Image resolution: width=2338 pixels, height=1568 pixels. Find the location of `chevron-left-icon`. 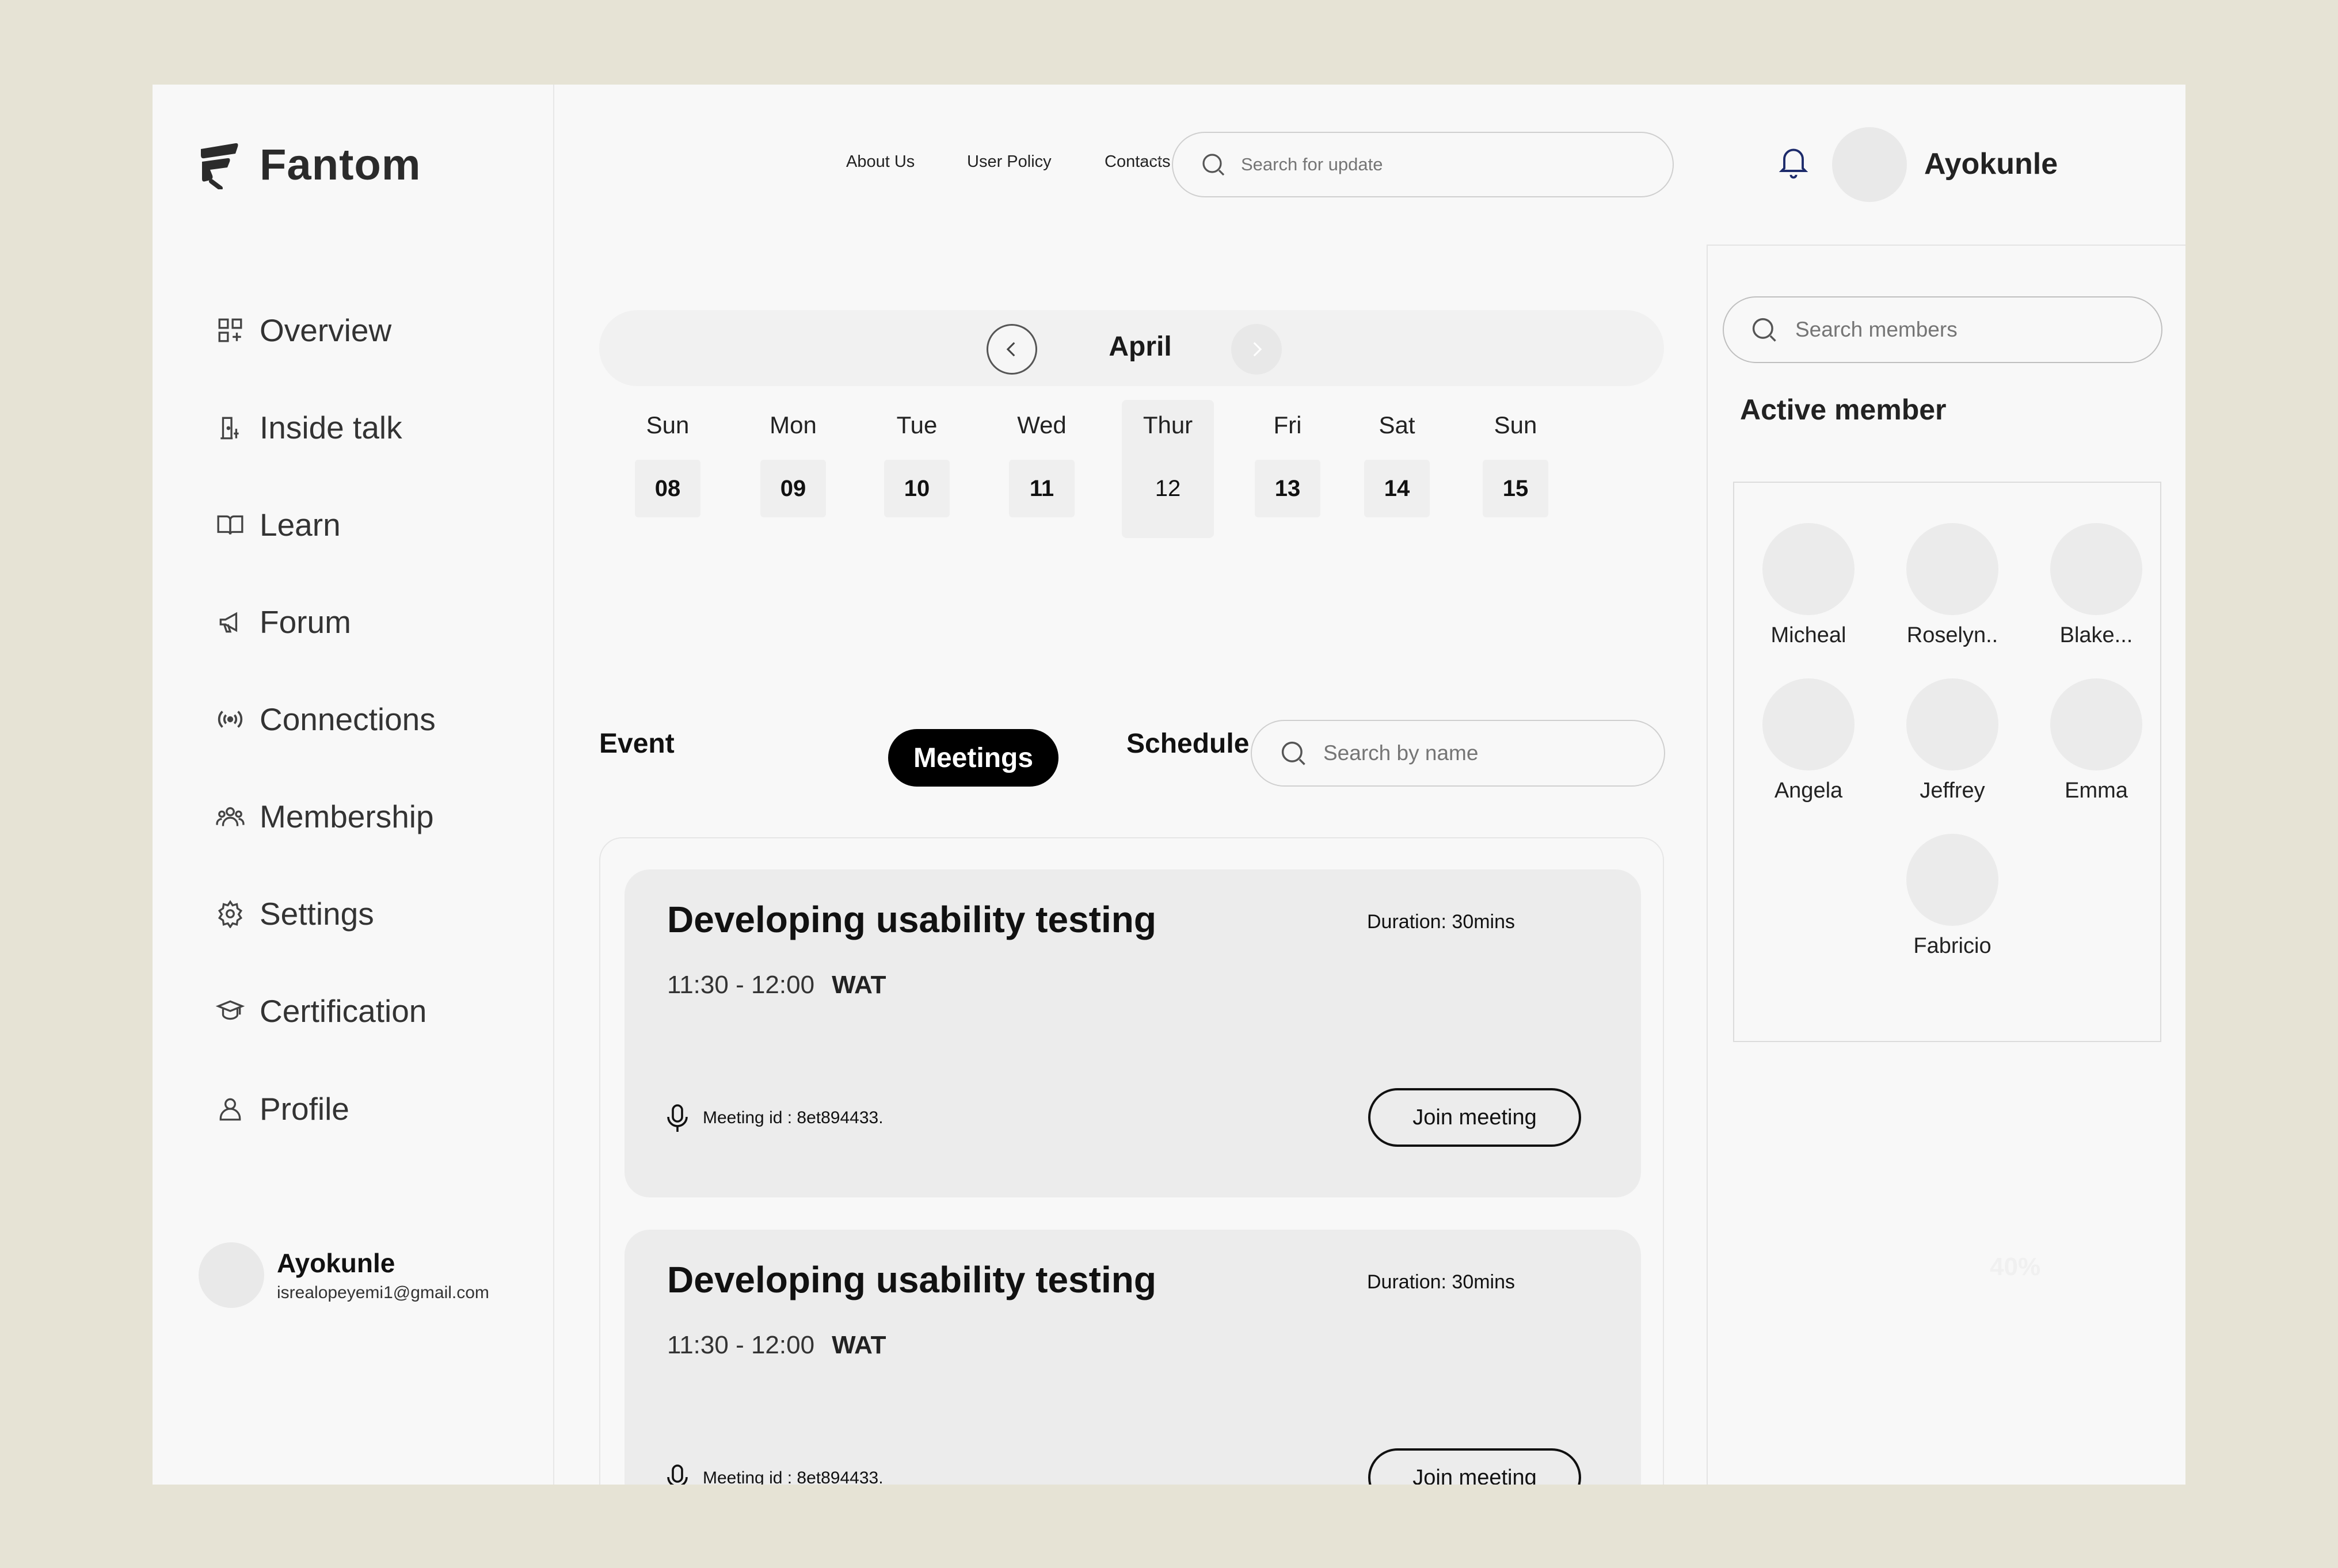

chevron-left-icon is located at coordinates (1010, 349).